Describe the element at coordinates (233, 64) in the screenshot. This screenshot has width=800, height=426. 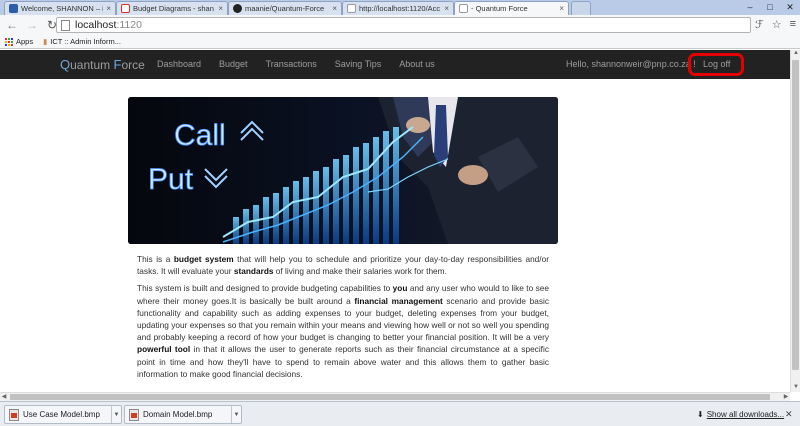
I see `nav-budget: Budget` at that location.